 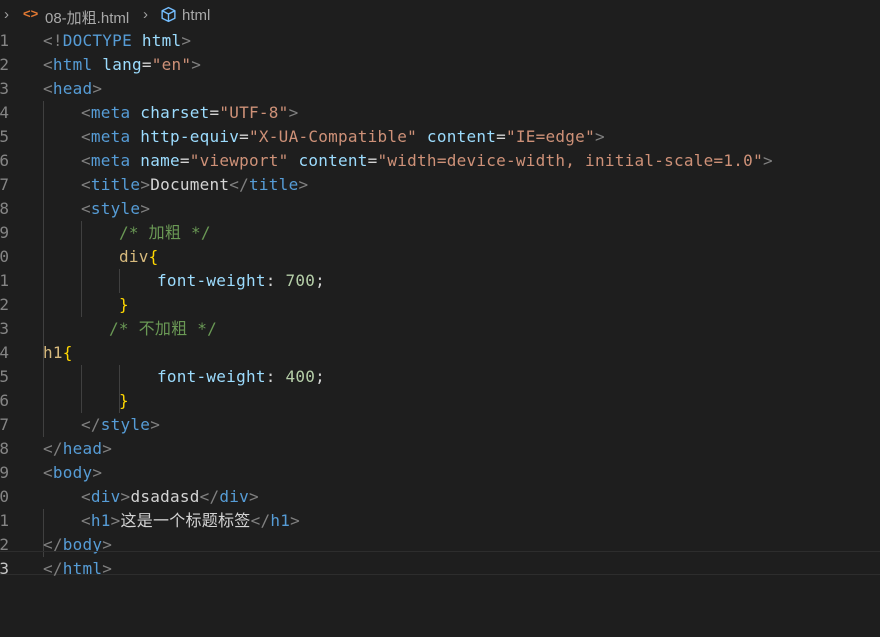 What do you see at coordinates (73, 88) in the screenshot?
I see `code-text: <head>` at bounding box center [73, 88].